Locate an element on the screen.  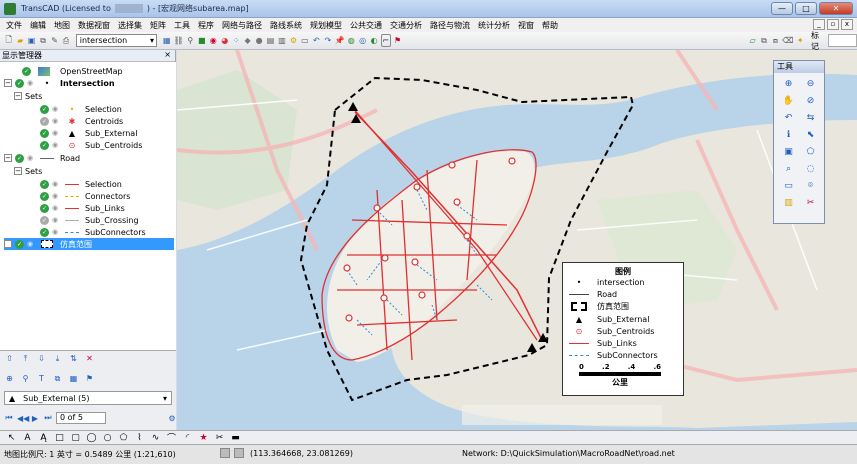
set-sub-external: ✓ ◉ ▲ Sub_External is located at coordinates (88, 133).